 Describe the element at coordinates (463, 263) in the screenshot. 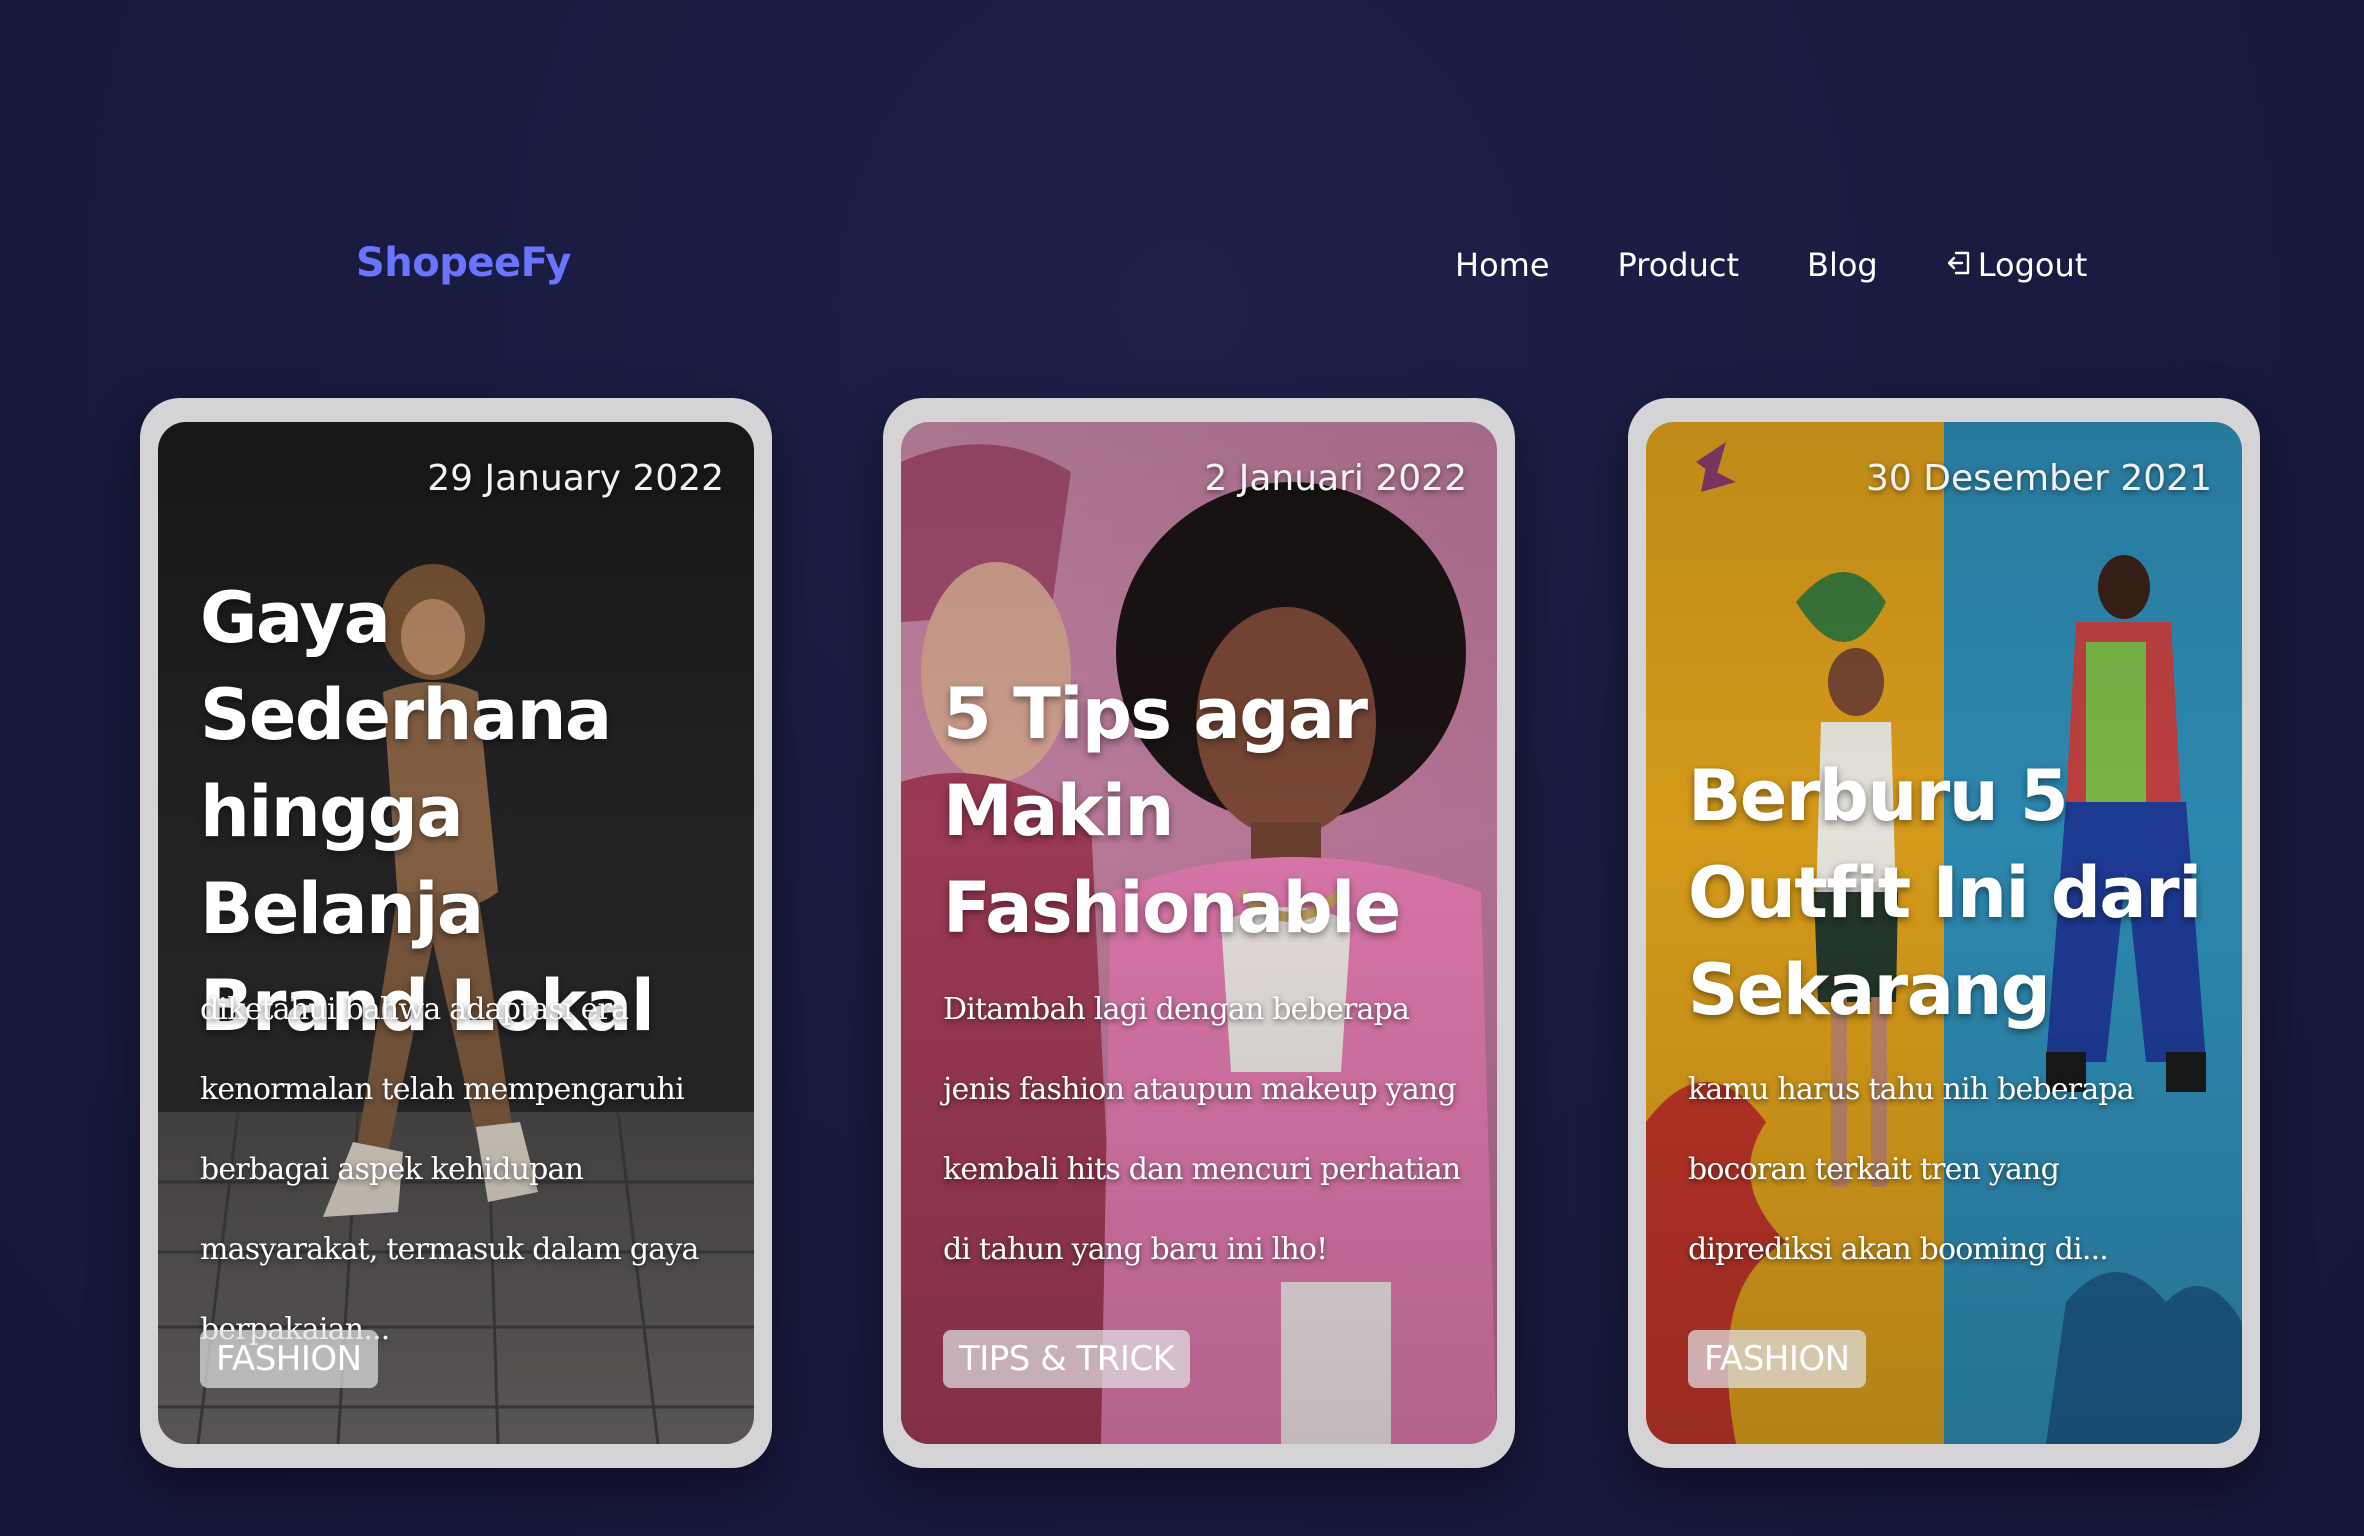

I see `brand-logo: ShopeeFy` at that location.